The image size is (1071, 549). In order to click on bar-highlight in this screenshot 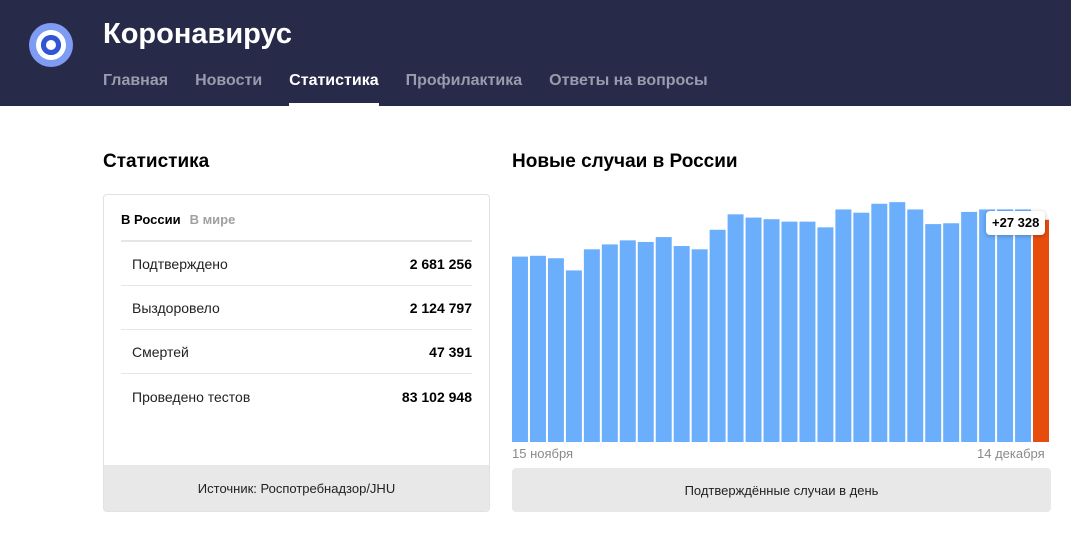, I will do `click(1041, 330)`.